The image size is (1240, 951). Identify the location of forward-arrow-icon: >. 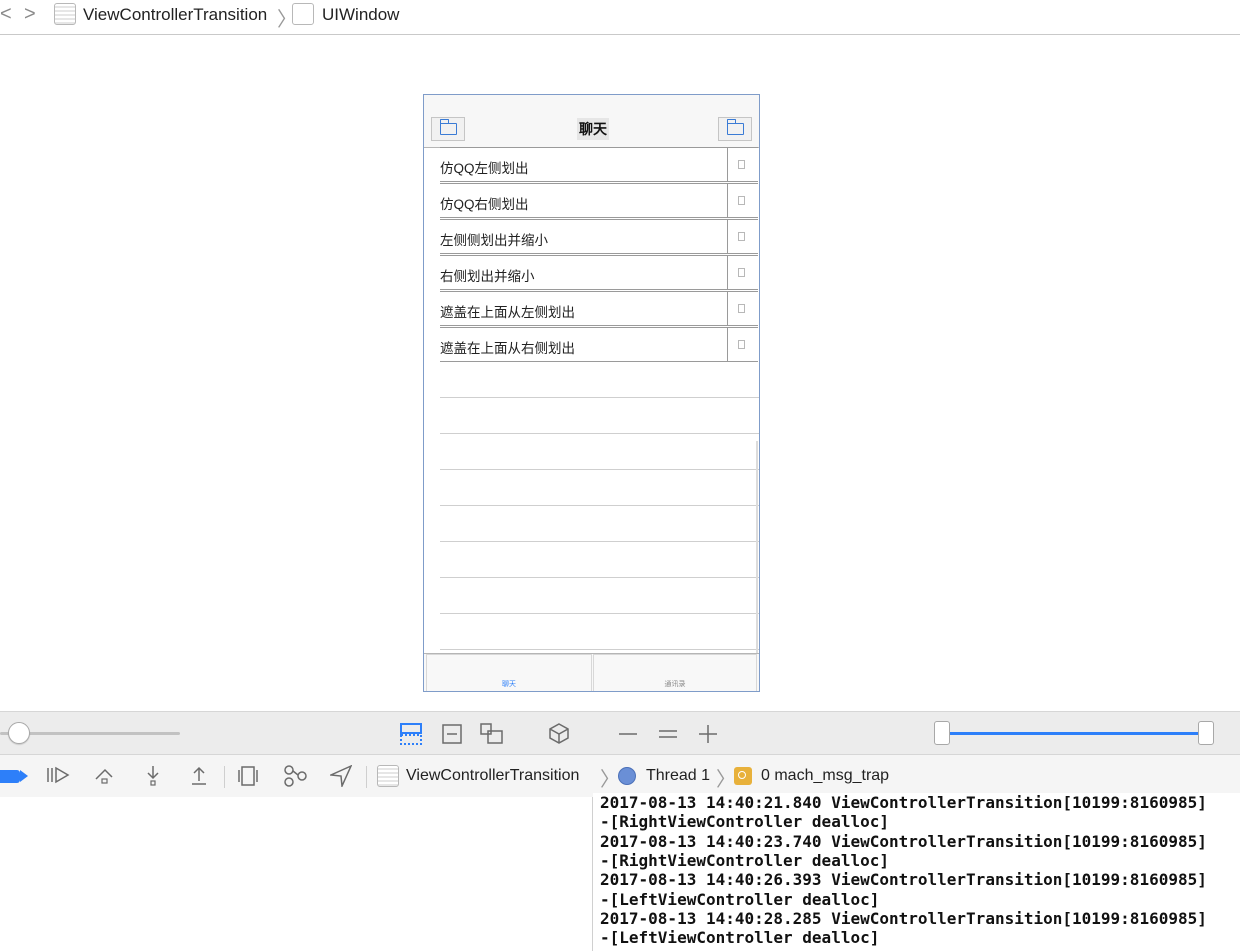
(30, 14).